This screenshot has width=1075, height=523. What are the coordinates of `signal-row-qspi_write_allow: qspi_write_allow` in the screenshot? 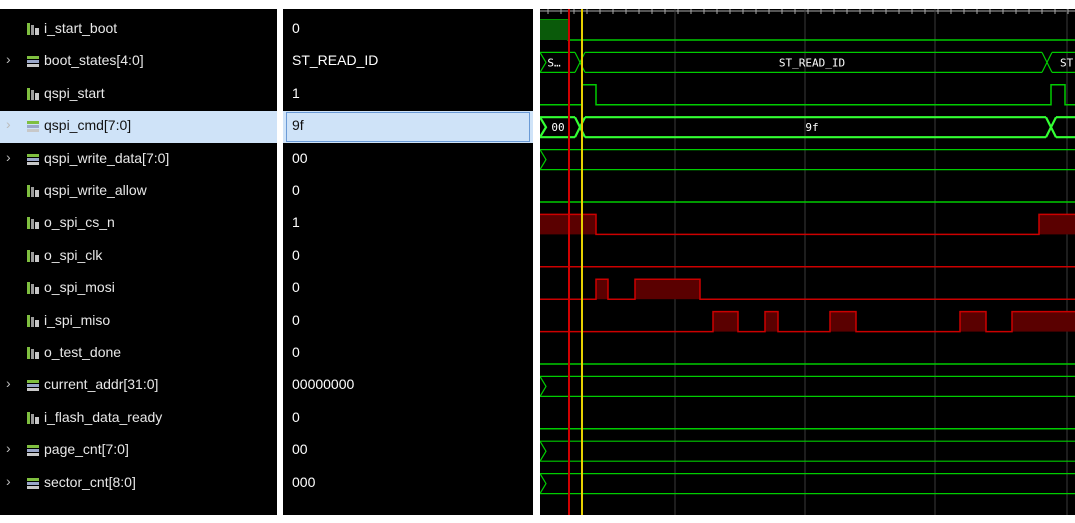 It's located at (138, 192).